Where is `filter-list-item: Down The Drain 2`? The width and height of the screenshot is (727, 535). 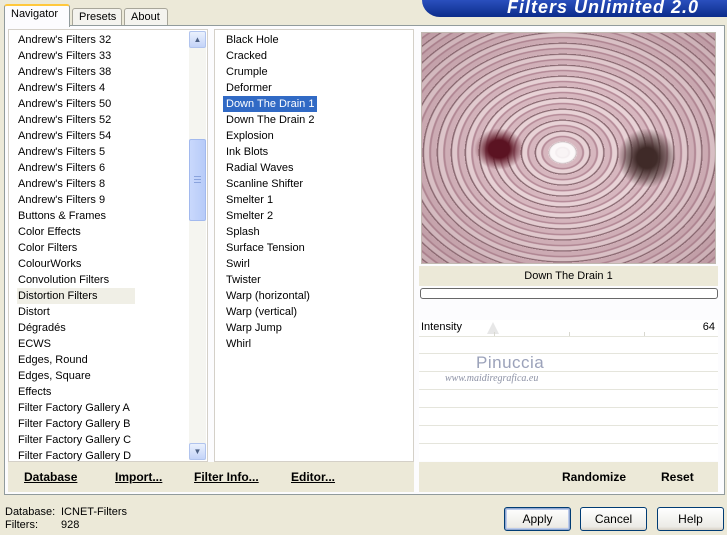 filter-list-item: Down The Drain 2 is located at coordinates (270, 120).